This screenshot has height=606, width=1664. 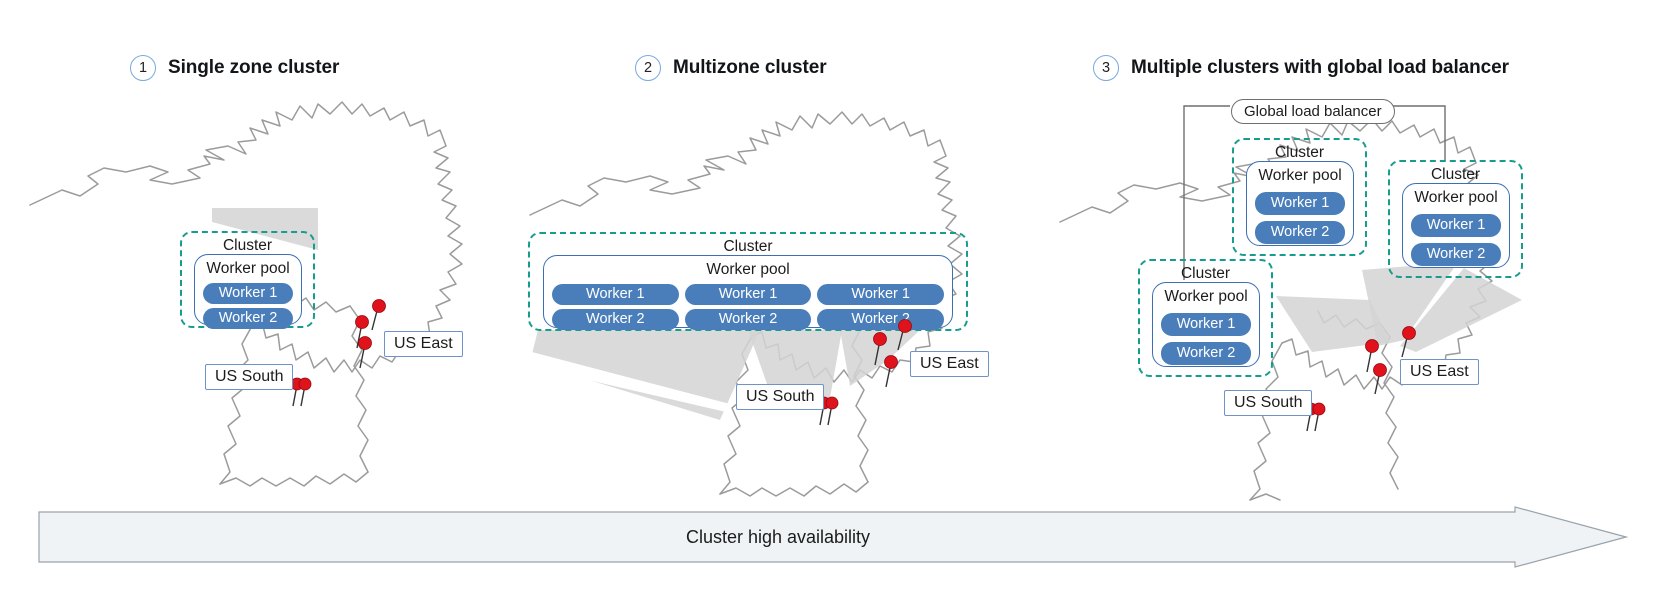 What do you see at coordinates (778, 536) in the screenshot?
I see `arrow-label: Cluster high availability` at bounding box center [778, 536].